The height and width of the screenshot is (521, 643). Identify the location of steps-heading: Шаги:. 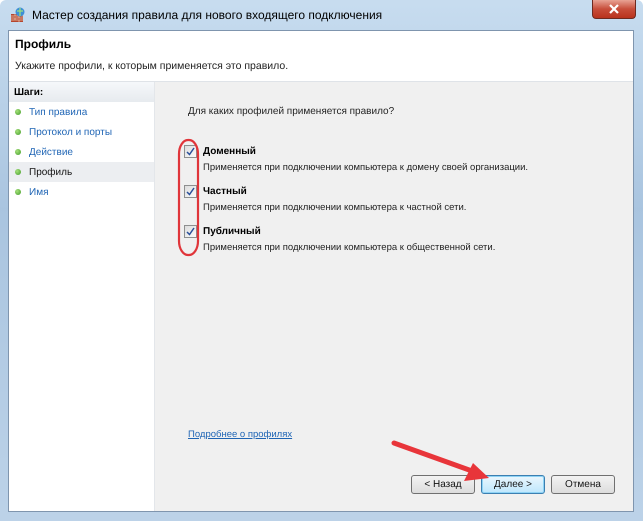
(29, 92).